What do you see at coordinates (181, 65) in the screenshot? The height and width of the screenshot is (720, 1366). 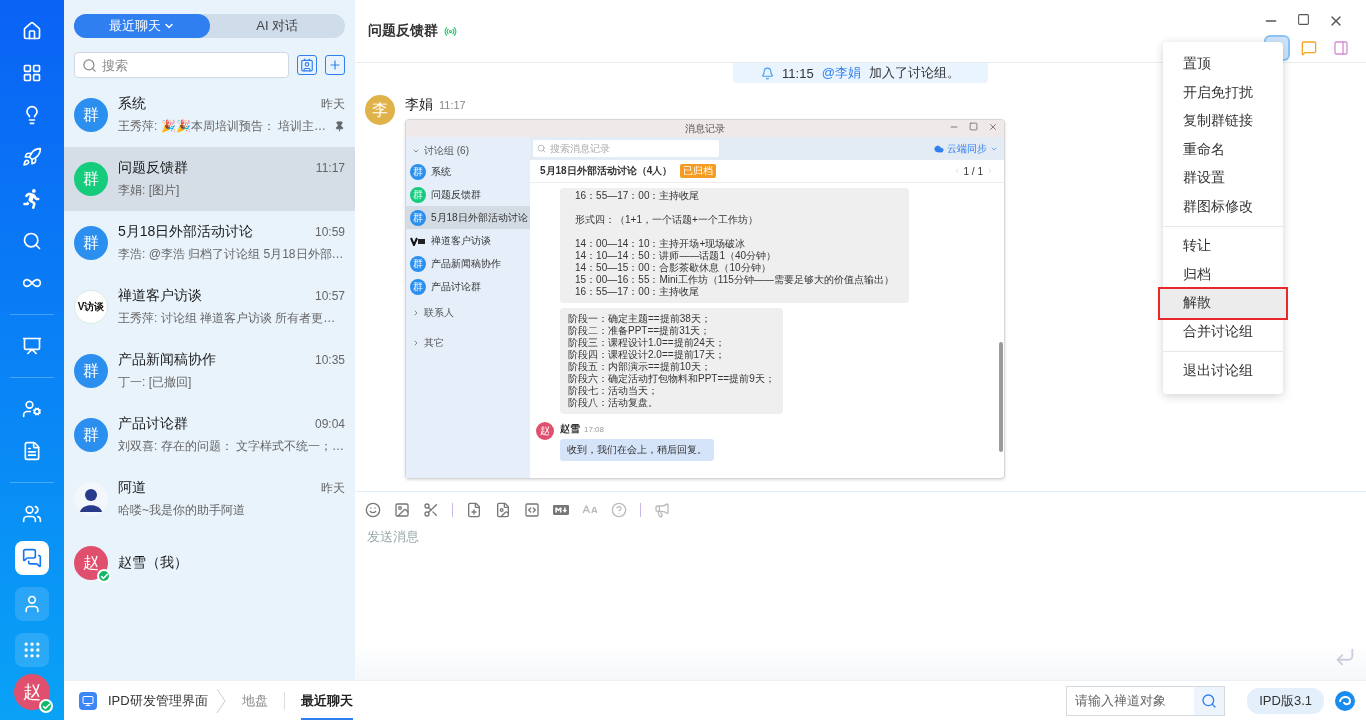 I see `search-field: 搜索` at bounding box center [181, 65].